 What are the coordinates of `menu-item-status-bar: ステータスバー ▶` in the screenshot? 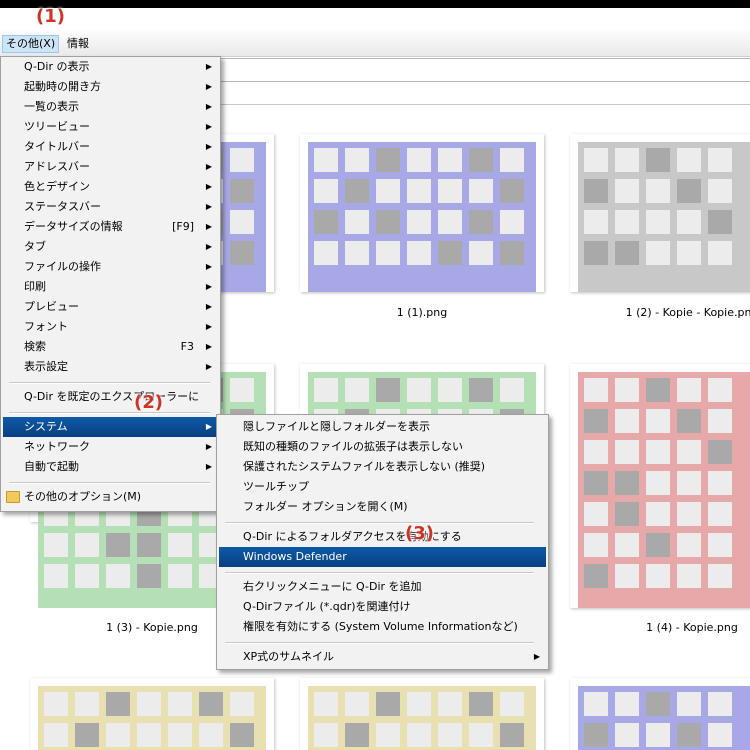 It's located at (110, 207).